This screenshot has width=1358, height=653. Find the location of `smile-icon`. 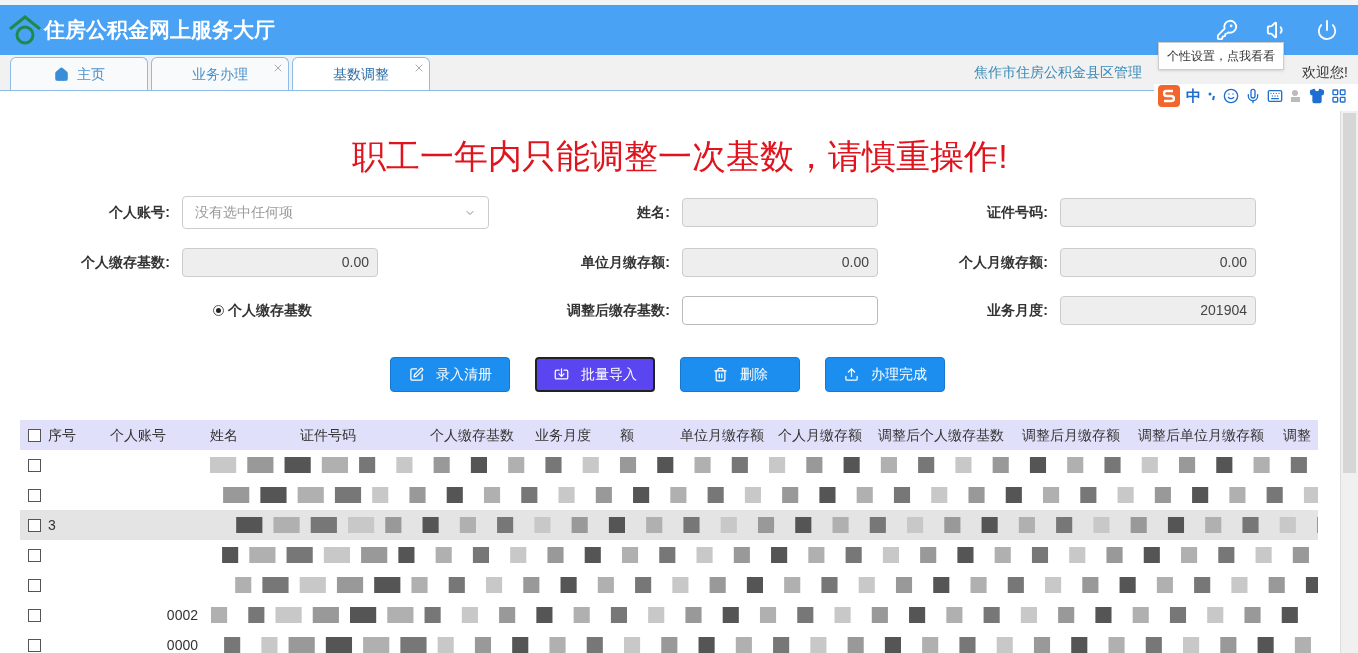

smile-icon is located at coordinates (1231, 96).